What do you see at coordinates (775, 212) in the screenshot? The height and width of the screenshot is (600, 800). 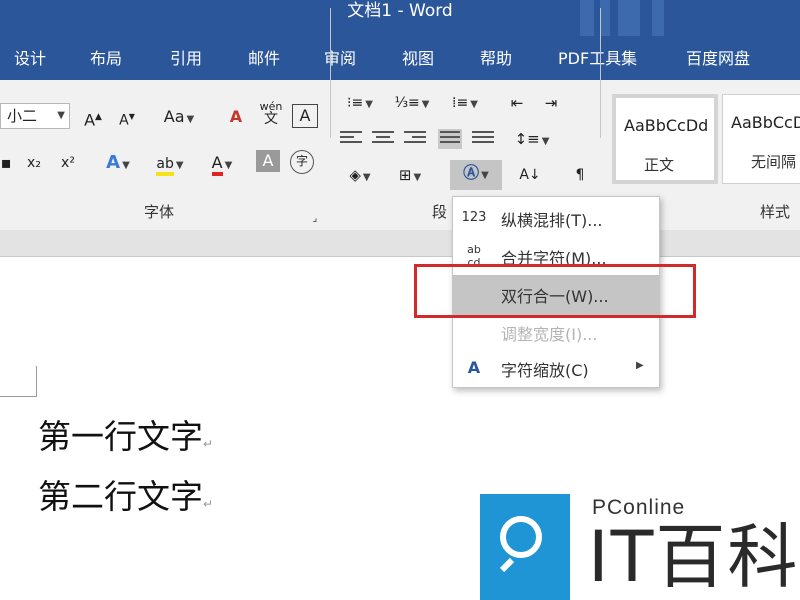 I see `styles-group-label: 样式` at bounding box center [775, 212].